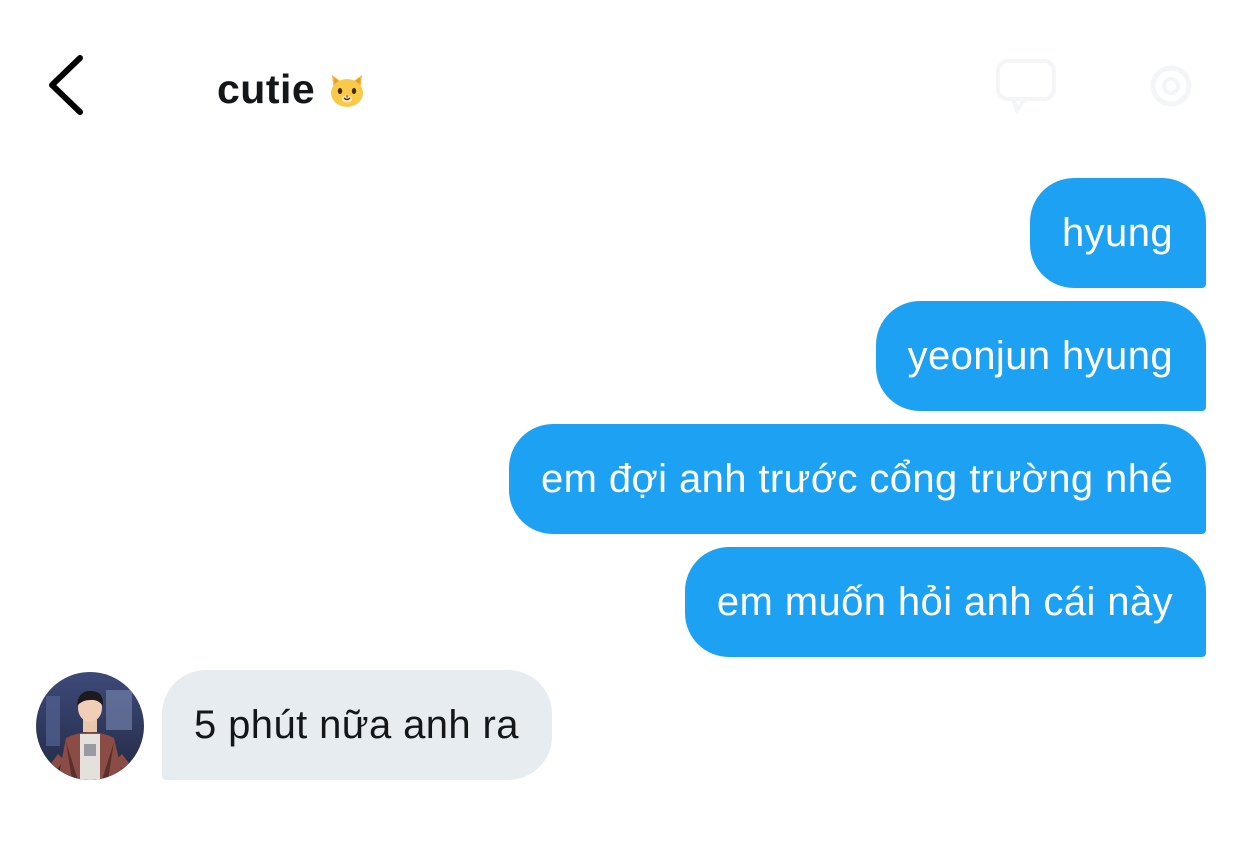 The height and width of the screenshot is (847, 1242). Describe the element at coordinates (1171, 86) in the screenshot. I see `settings-icon` at that location.